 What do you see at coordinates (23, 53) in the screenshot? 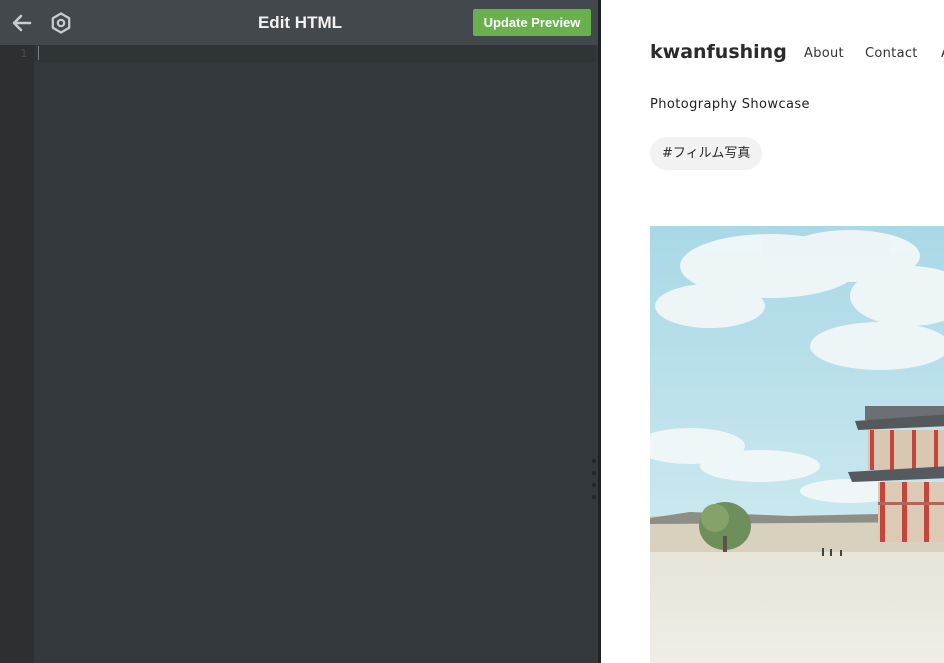
I see `line-number: 1` at bounding box center [23, 53].